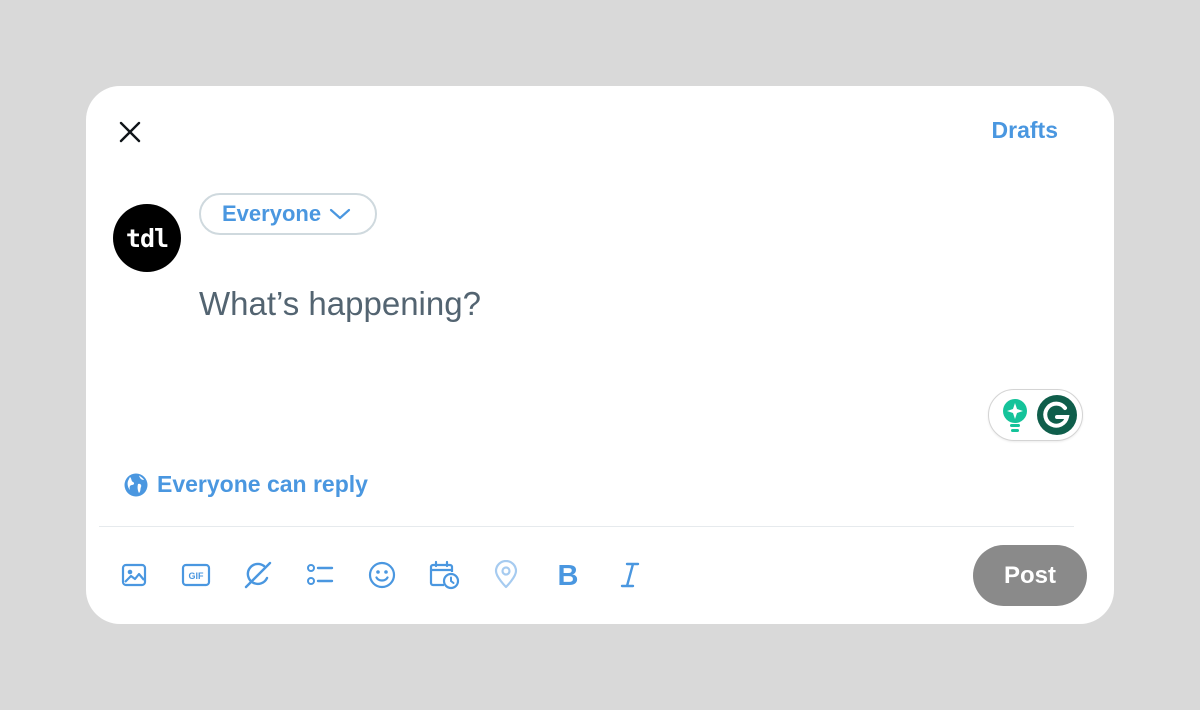 This screenshot has width=1200, height=710. I want to click on grok-button, so click(258, 575).